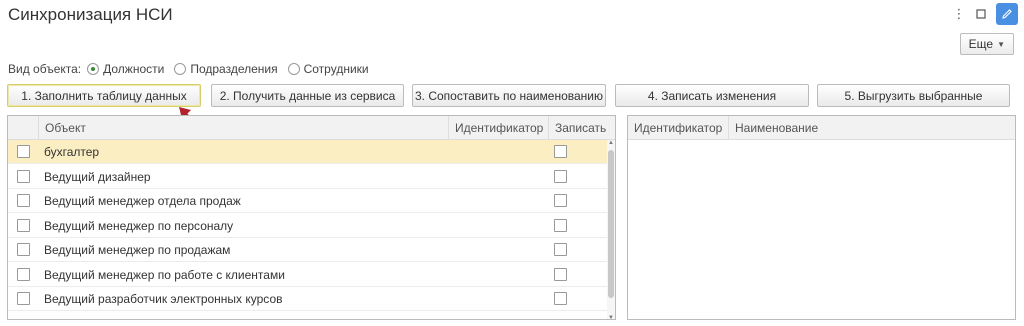 Image resolution: width=1024 pixels, height=326 pixels. Describe the element at coordinates (308, 152) in the screenshot. I see `table-row: бухгалтер` at that location.